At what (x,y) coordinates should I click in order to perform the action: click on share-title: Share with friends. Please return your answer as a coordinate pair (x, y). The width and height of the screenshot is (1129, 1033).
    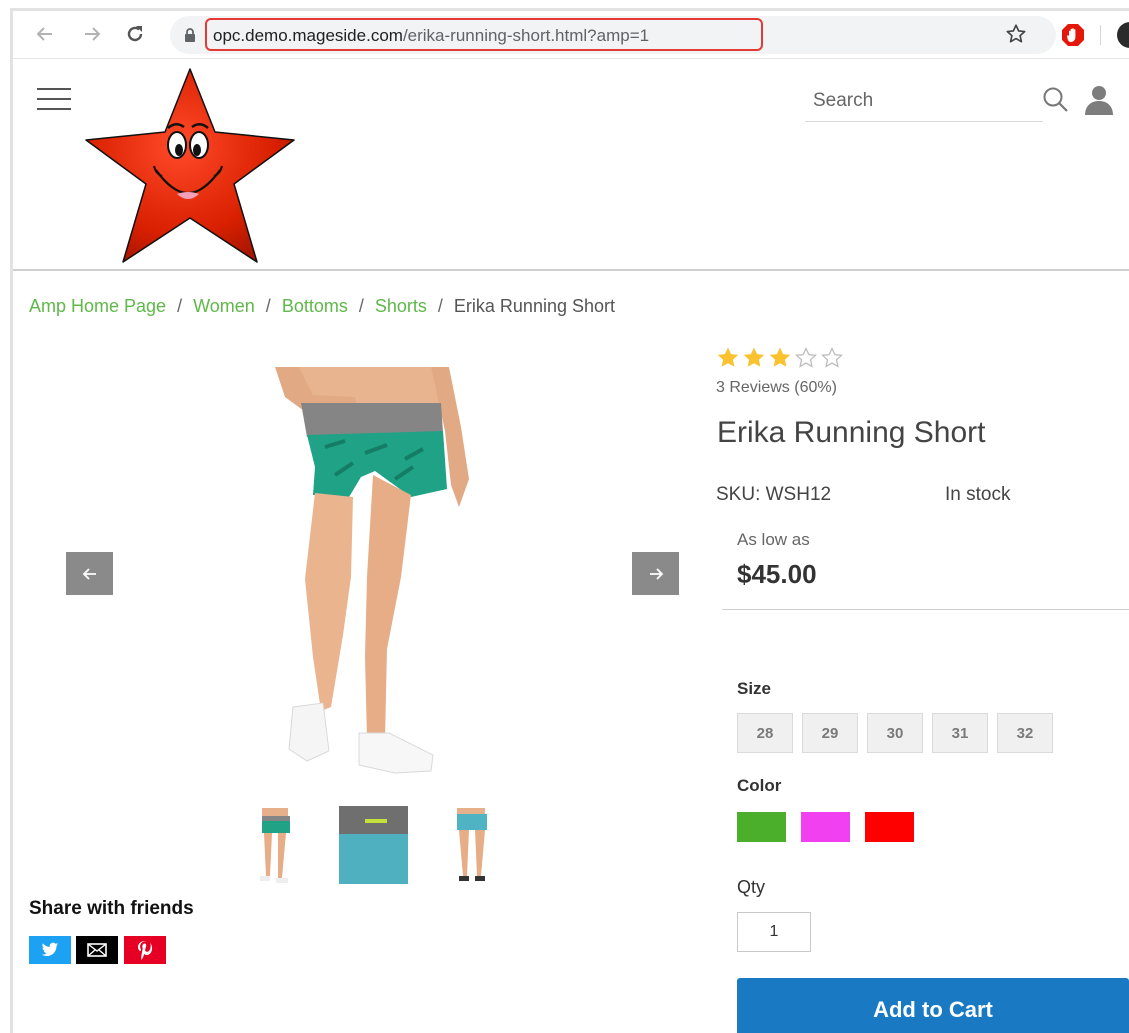
    Looking at the image, I should click on (111, 908).